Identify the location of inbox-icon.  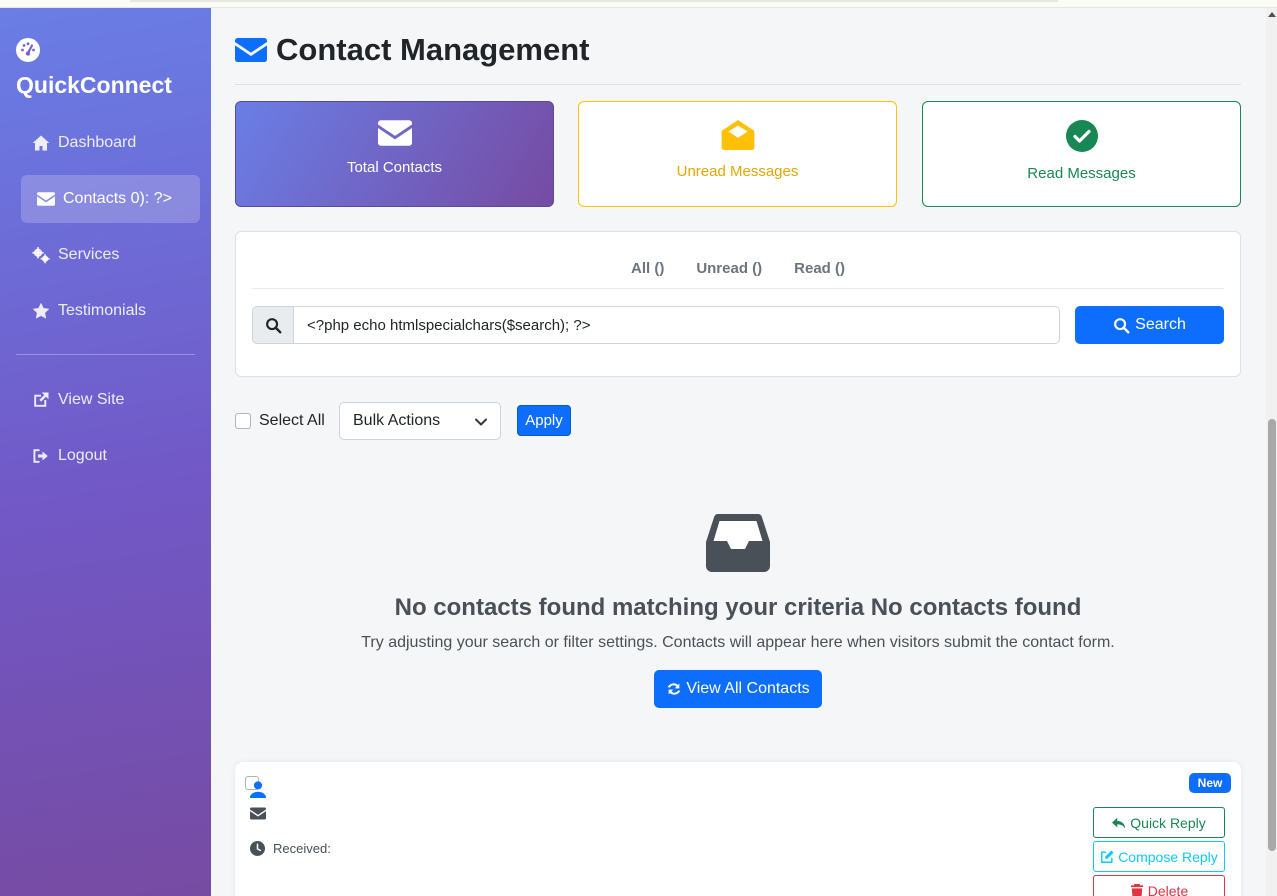
(738, 543).